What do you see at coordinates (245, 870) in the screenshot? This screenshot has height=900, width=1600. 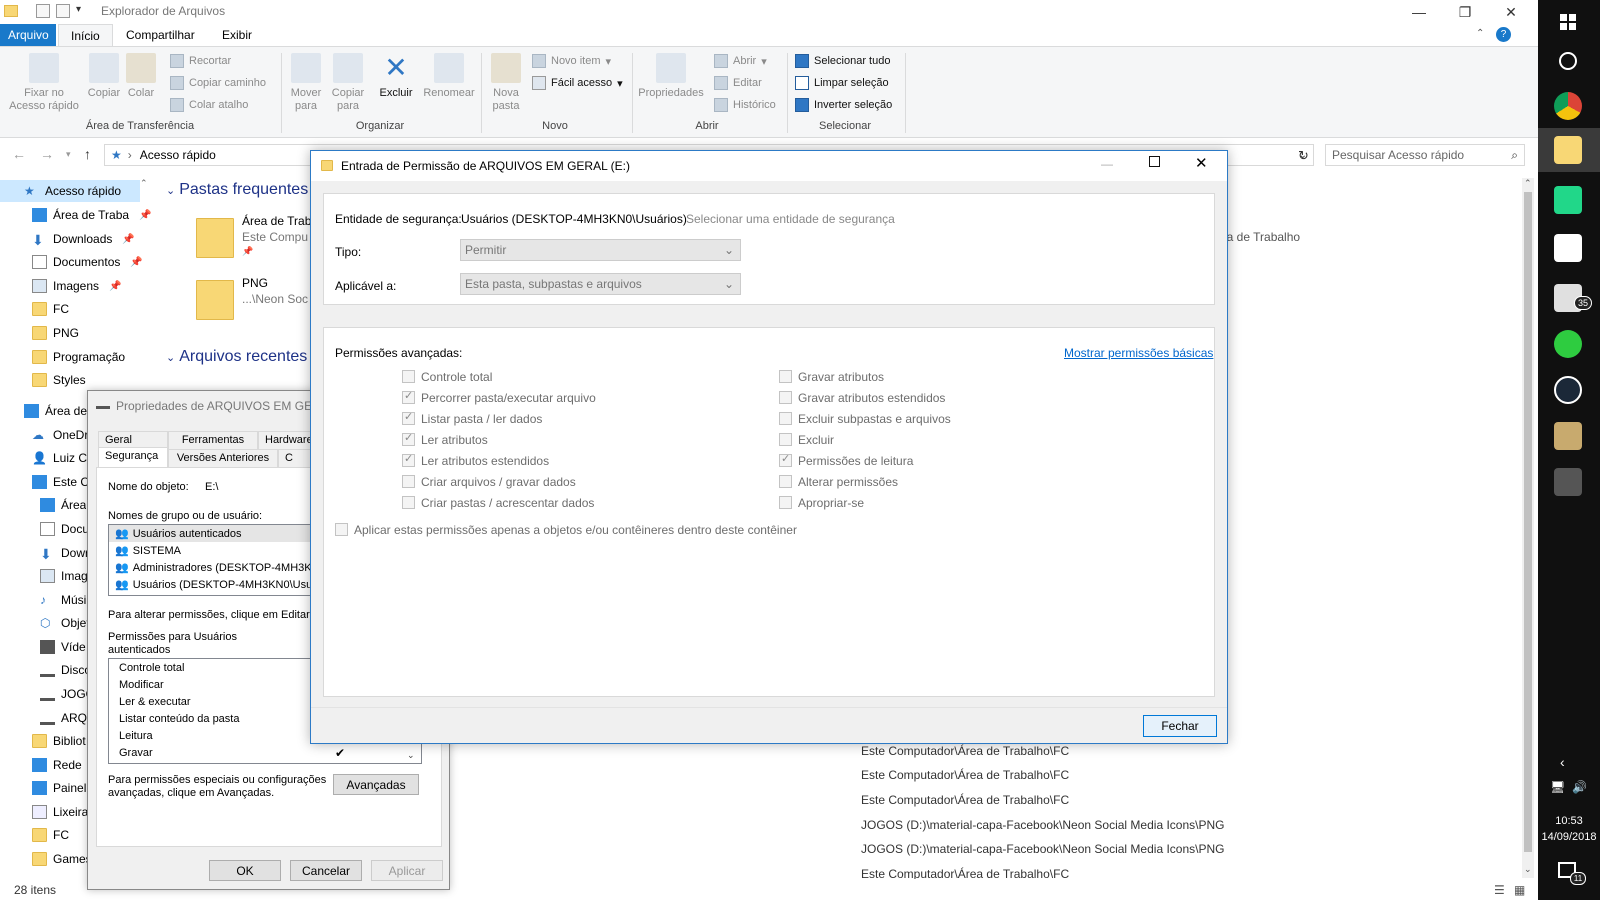 I see `ok-button: OK` at bounding box center [245, 870].